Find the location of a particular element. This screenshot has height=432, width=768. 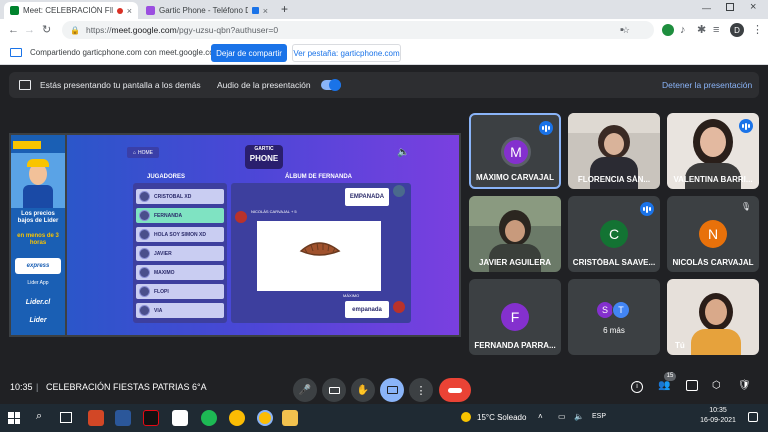

back-icon: ← is located at coordinates (13, 30).